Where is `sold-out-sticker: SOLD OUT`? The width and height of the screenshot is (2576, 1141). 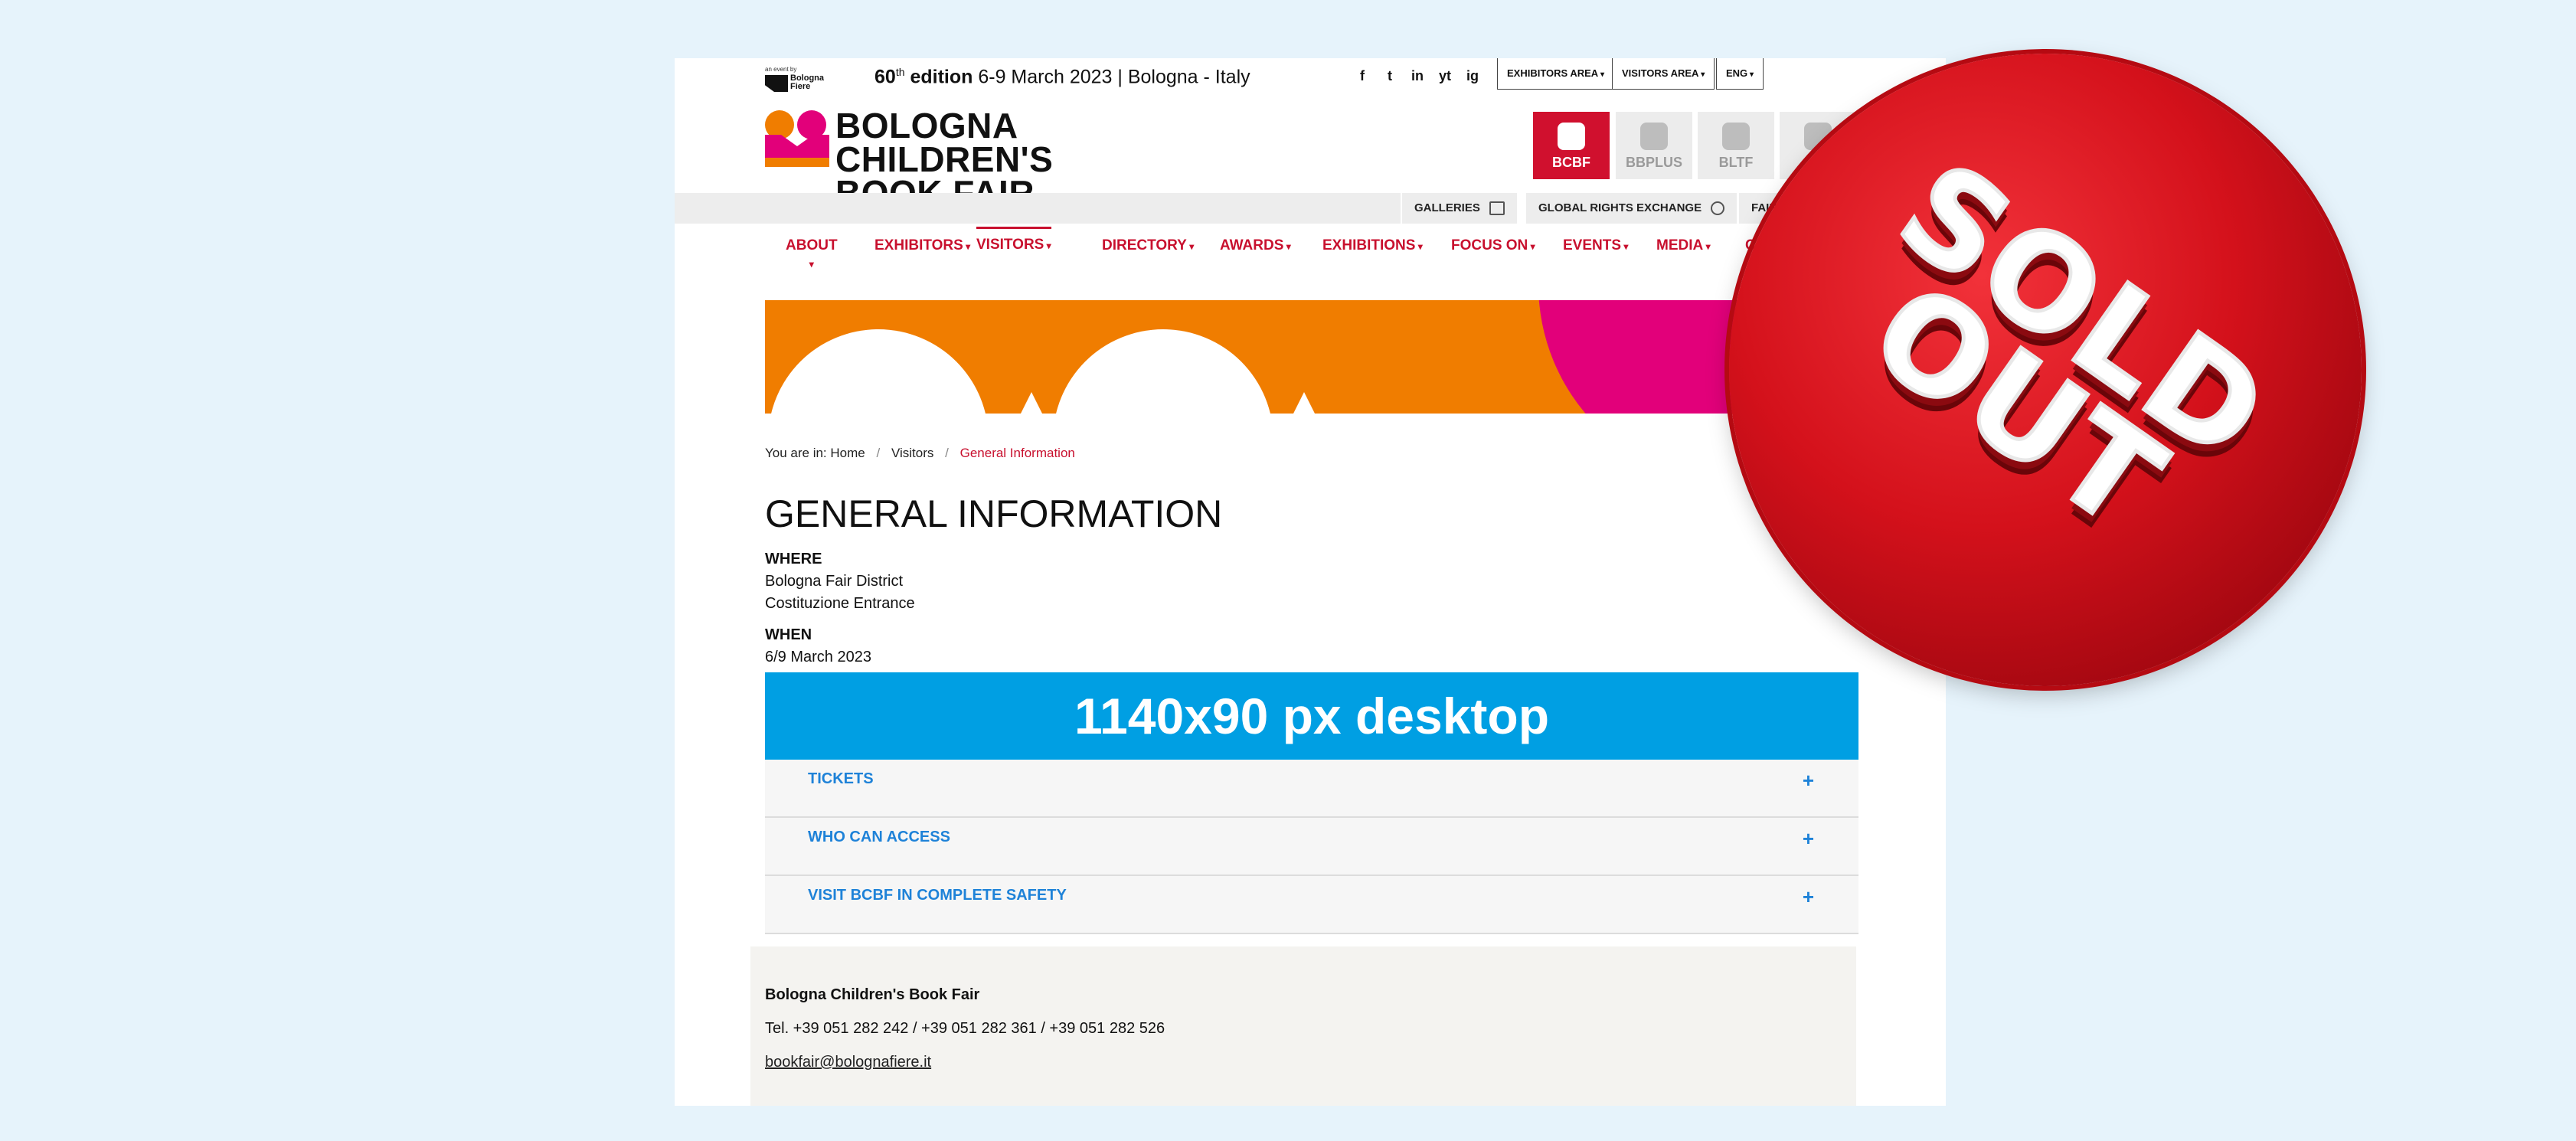
sold-out-sticker: SOLD OUT is located at coordinates (2045, 370).